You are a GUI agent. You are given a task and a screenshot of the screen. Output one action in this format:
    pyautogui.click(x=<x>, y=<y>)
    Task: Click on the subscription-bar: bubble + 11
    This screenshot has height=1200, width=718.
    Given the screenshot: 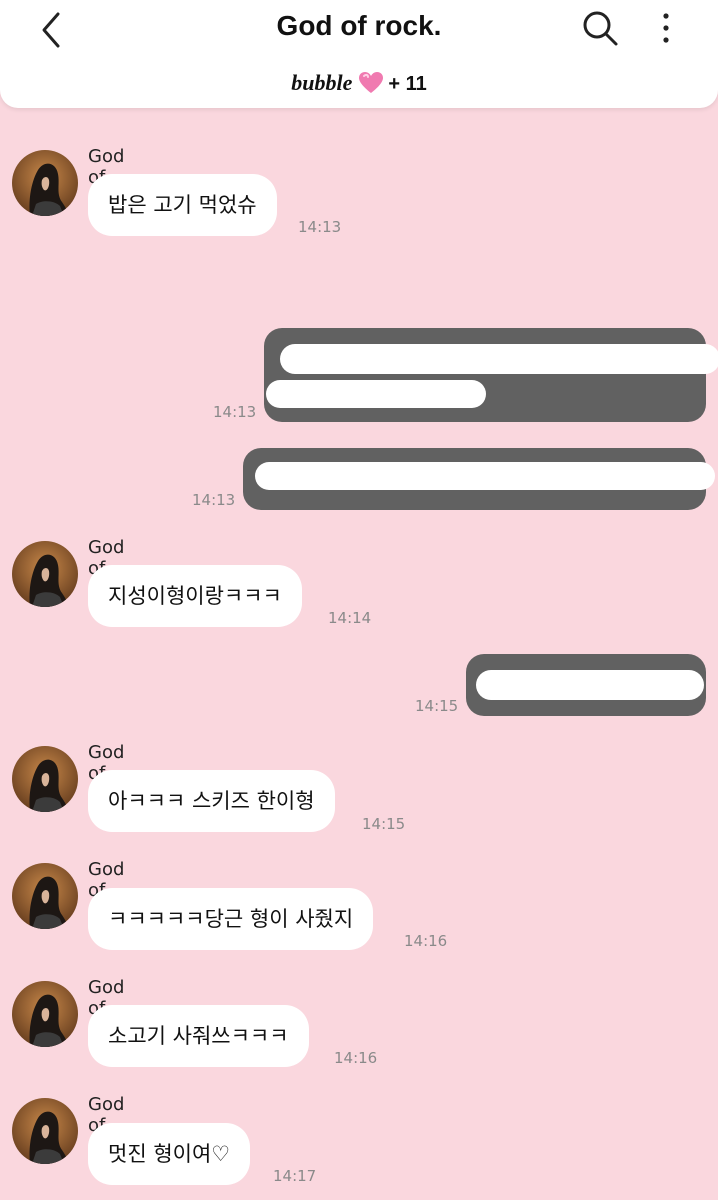 What is the action you would take?
    pyautogui.click(x=359, y=85)
    